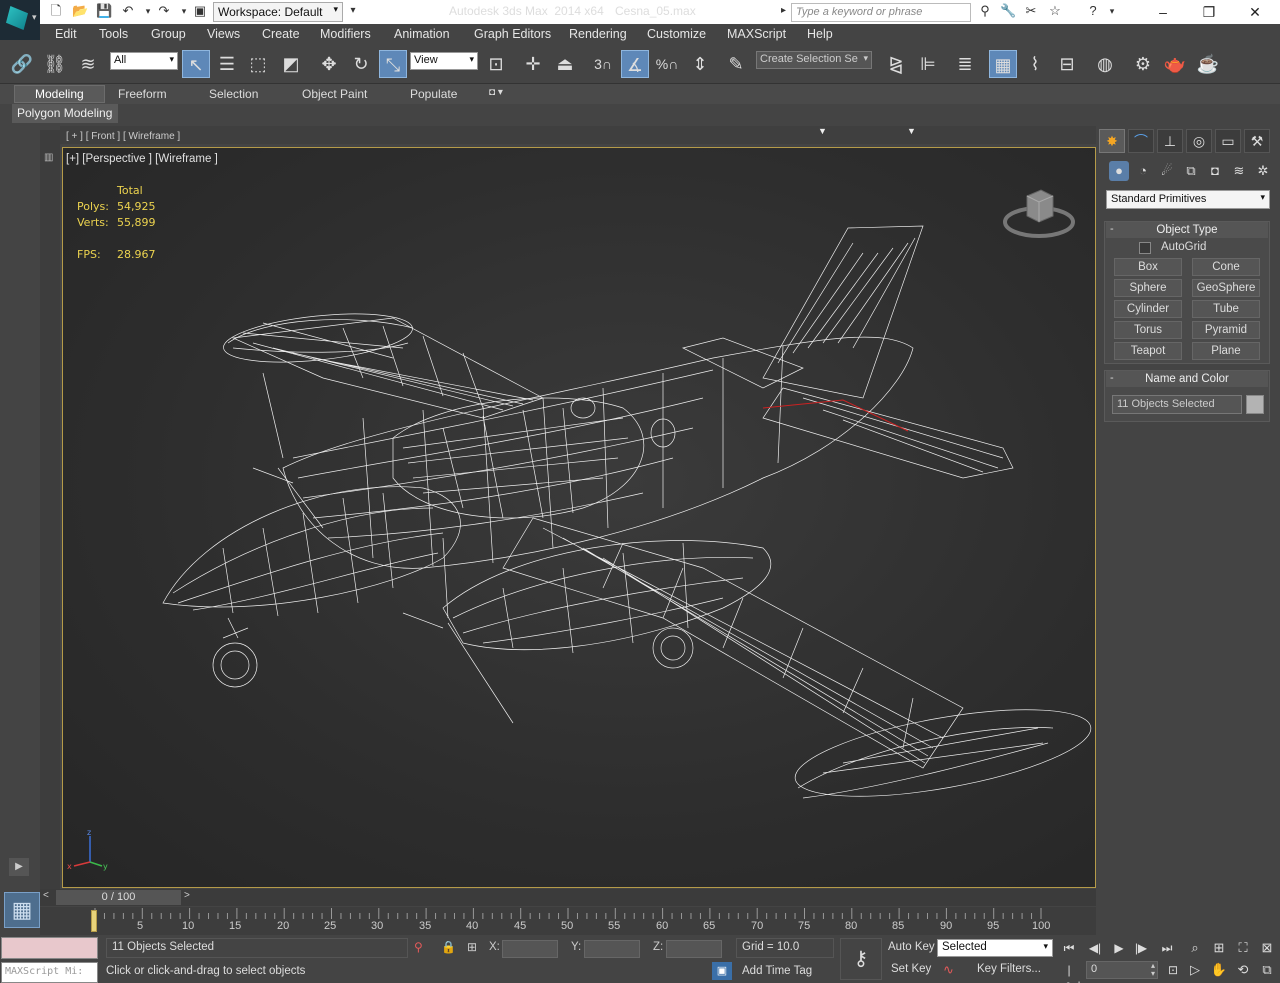  I want to click on reference-coordinate-dropdown: View ▾, so click(444, 61).